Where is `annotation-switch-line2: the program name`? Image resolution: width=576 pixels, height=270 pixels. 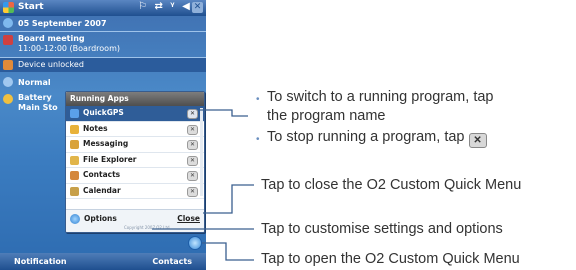 annotation-switch-line2: the program name is located at coordinates (326, 116).